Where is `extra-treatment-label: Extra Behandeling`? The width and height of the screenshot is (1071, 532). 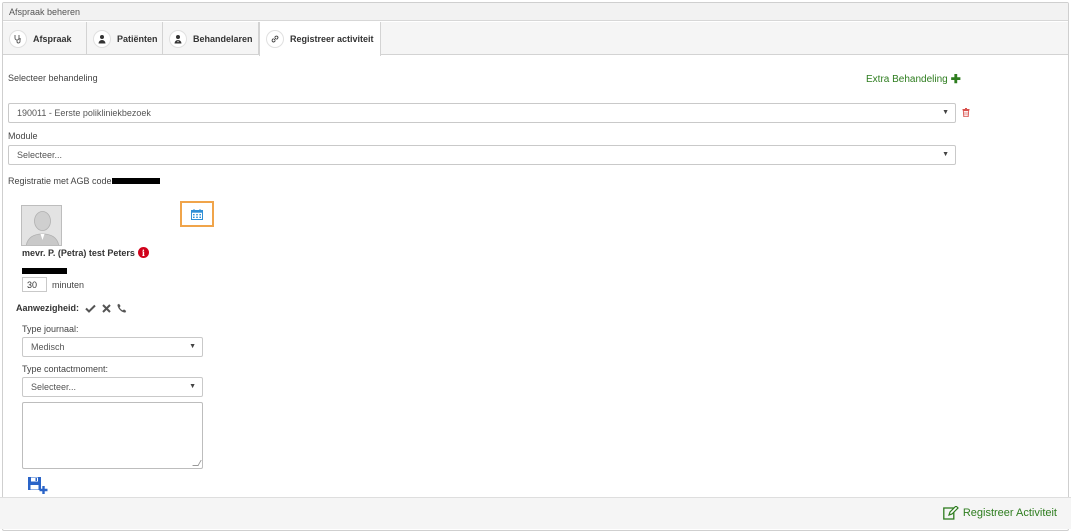 extra-treatment-label: Extra Behandeling is located at coordinates (907, 79).